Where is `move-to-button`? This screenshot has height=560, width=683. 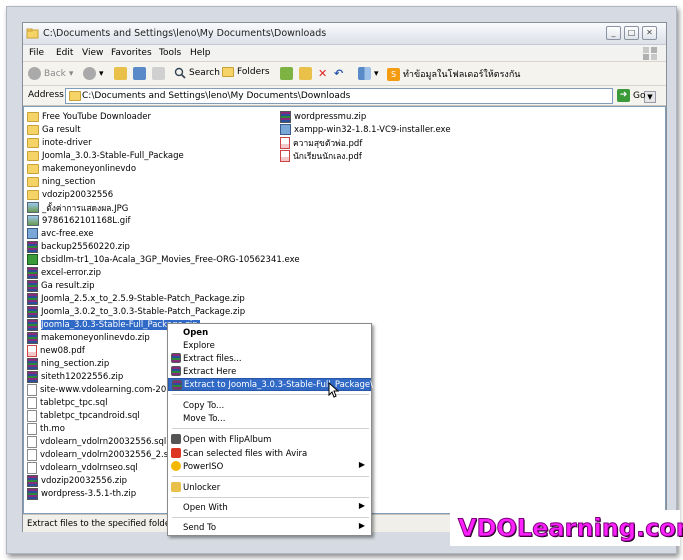 move-to-button is located at coordinates (286, 73).